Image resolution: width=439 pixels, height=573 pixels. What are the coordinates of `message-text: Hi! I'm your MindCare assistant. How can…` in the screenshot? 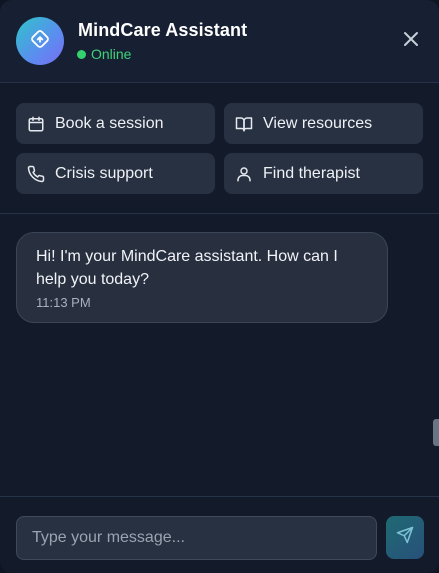 It's located at (187, 268).